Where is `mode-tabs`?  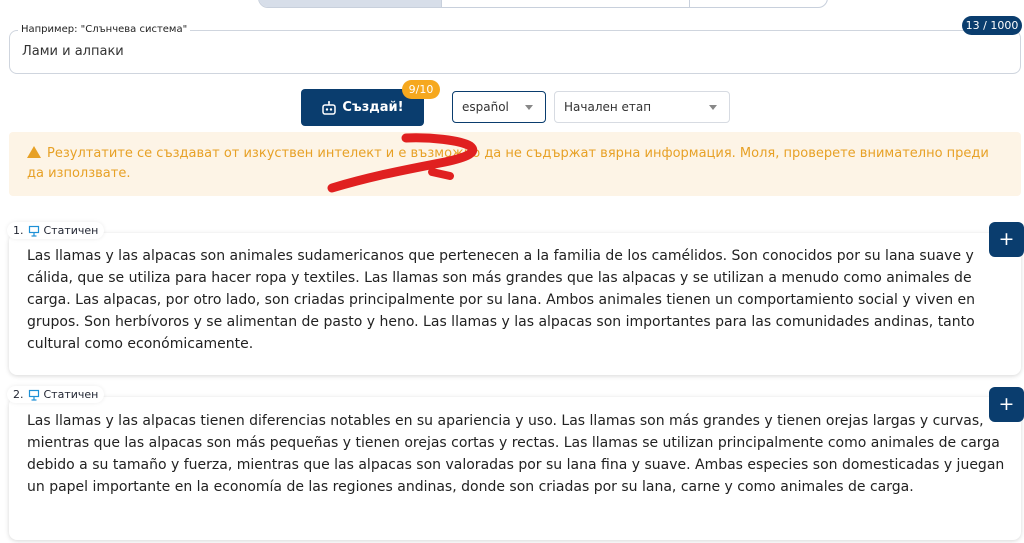
mode-tabs is located at coordinates (543, 4).